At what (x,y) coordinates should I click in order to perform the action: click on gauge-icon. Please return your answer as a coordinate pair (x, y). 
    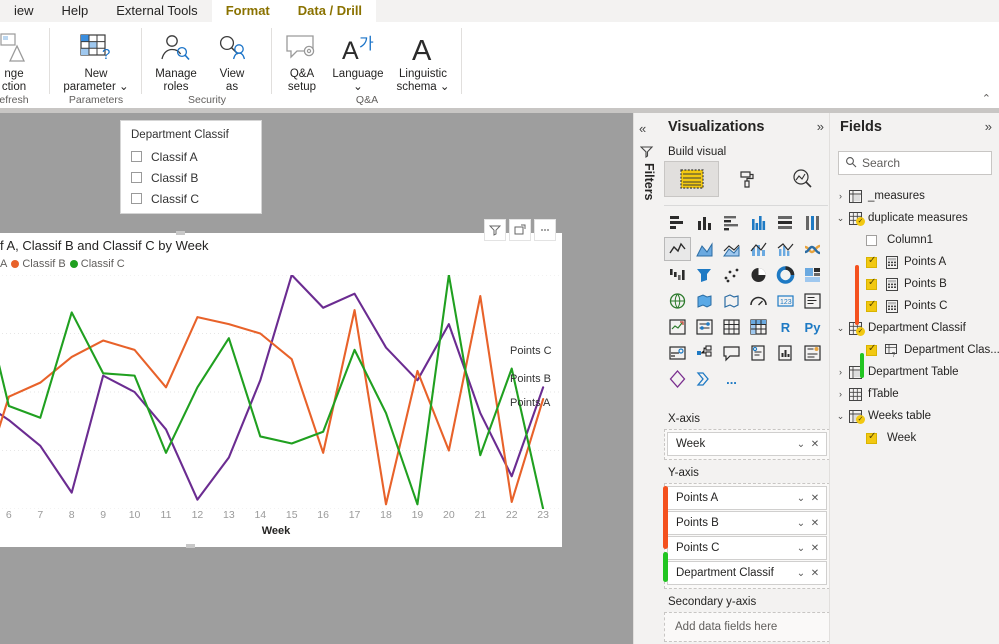
    Looking at the image, I should click on (758, 301).